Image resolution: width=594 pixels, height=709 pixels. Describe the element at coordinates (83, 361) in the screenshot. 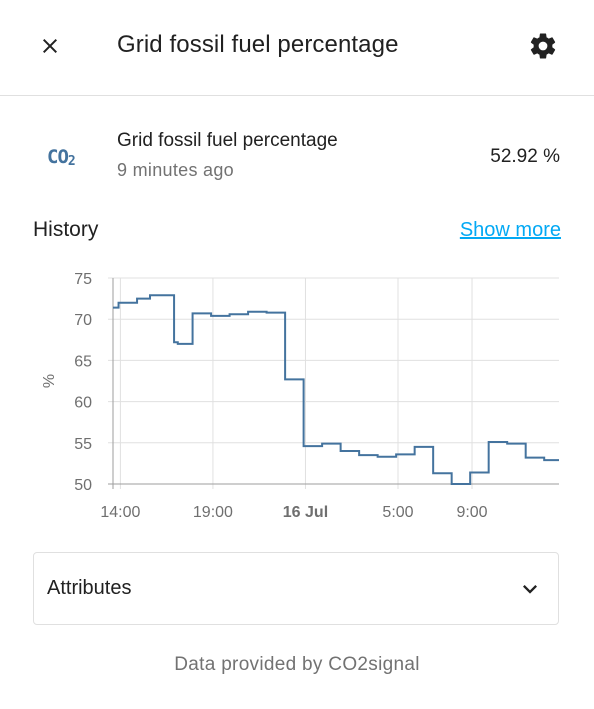

I see `y-tick-label: 65` at that location.